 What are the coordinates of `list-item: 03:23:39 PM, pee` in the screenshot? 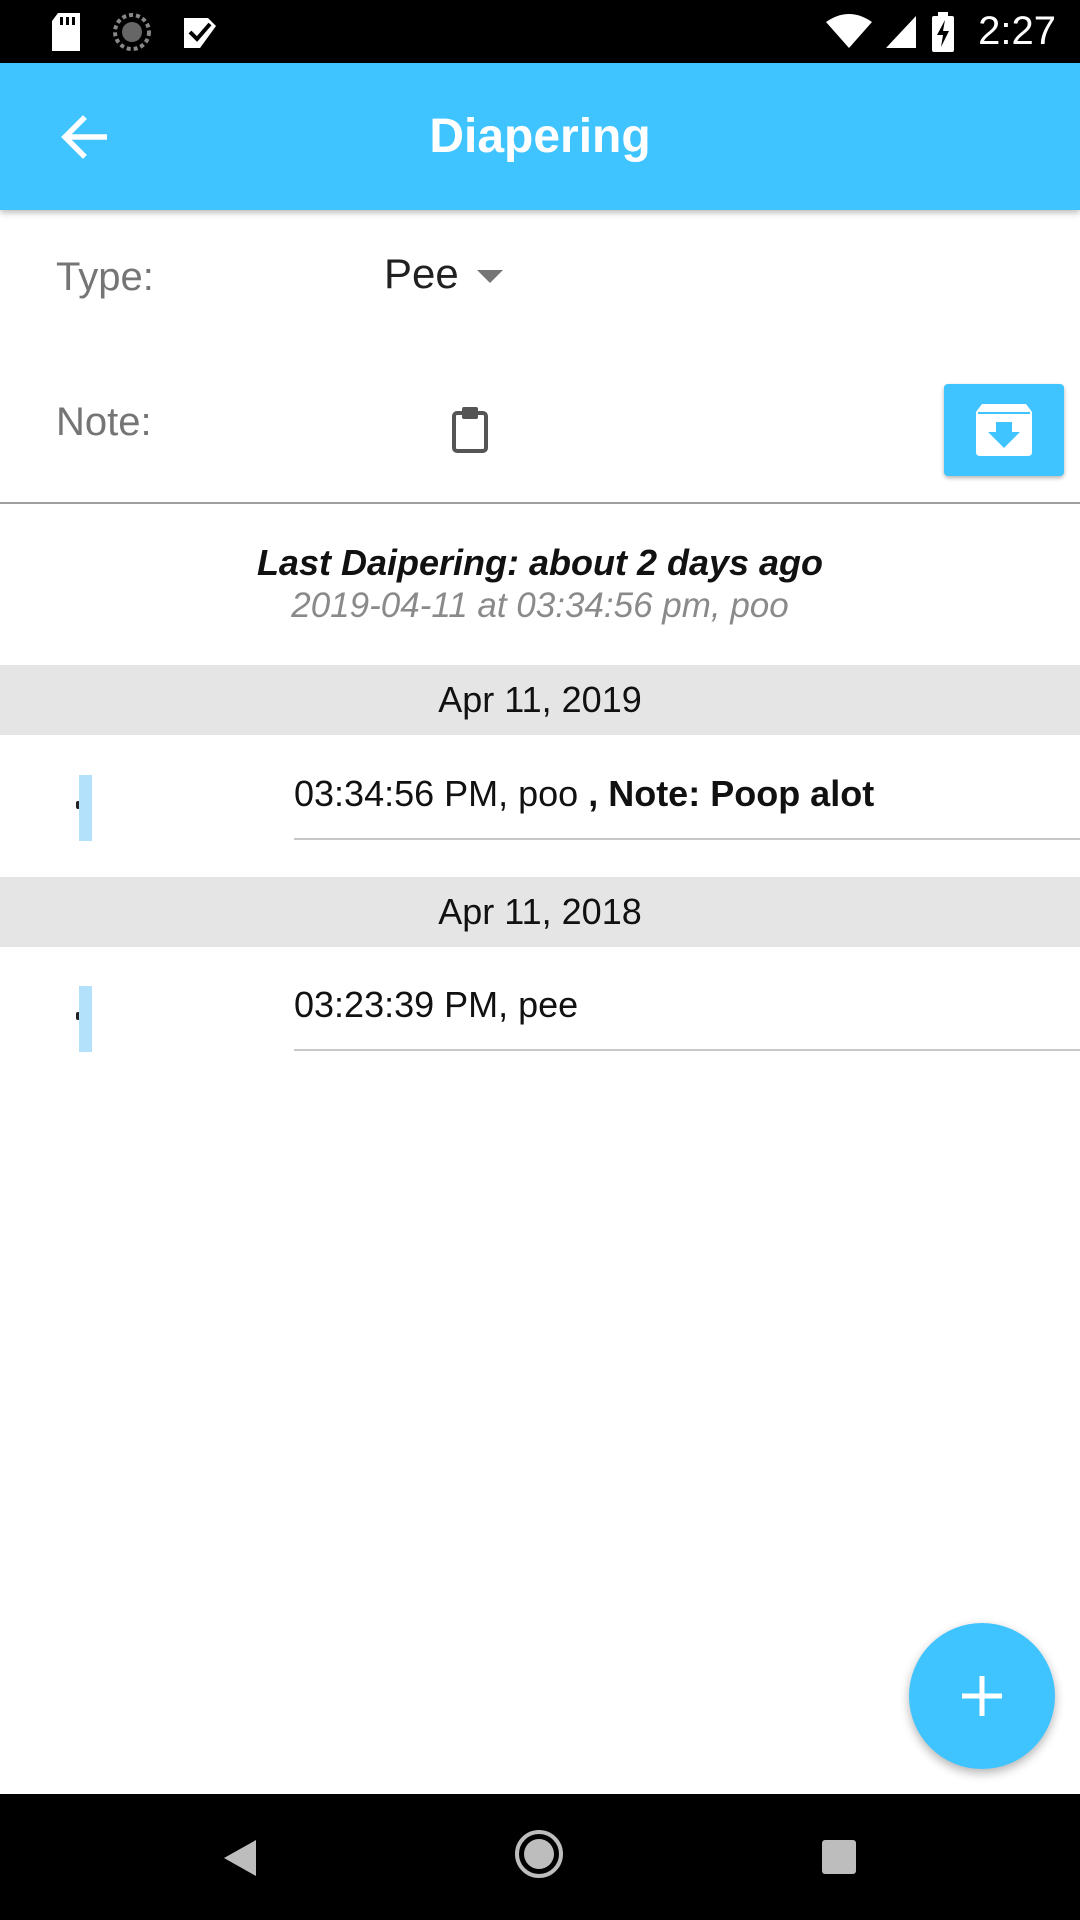 It's located at (540, 1017).